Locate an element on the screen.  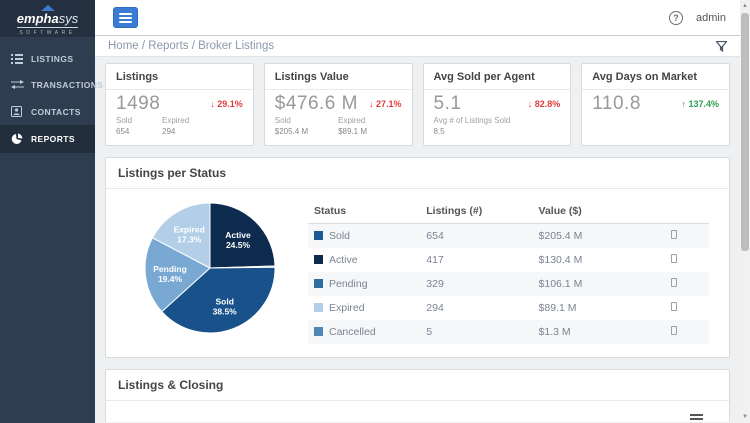
cell-listings: 417 is located at coordinates (435, 259).